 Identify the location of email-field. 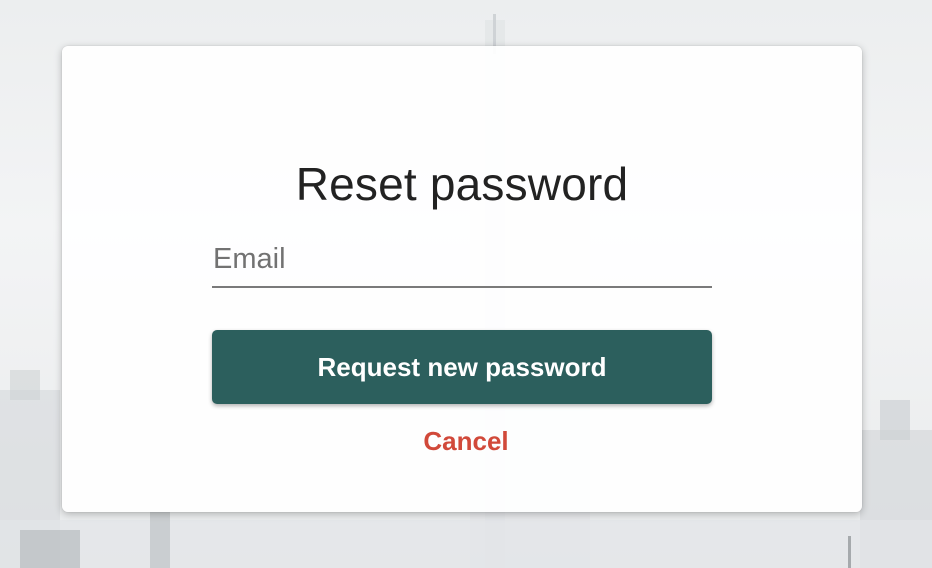
(462, 261).